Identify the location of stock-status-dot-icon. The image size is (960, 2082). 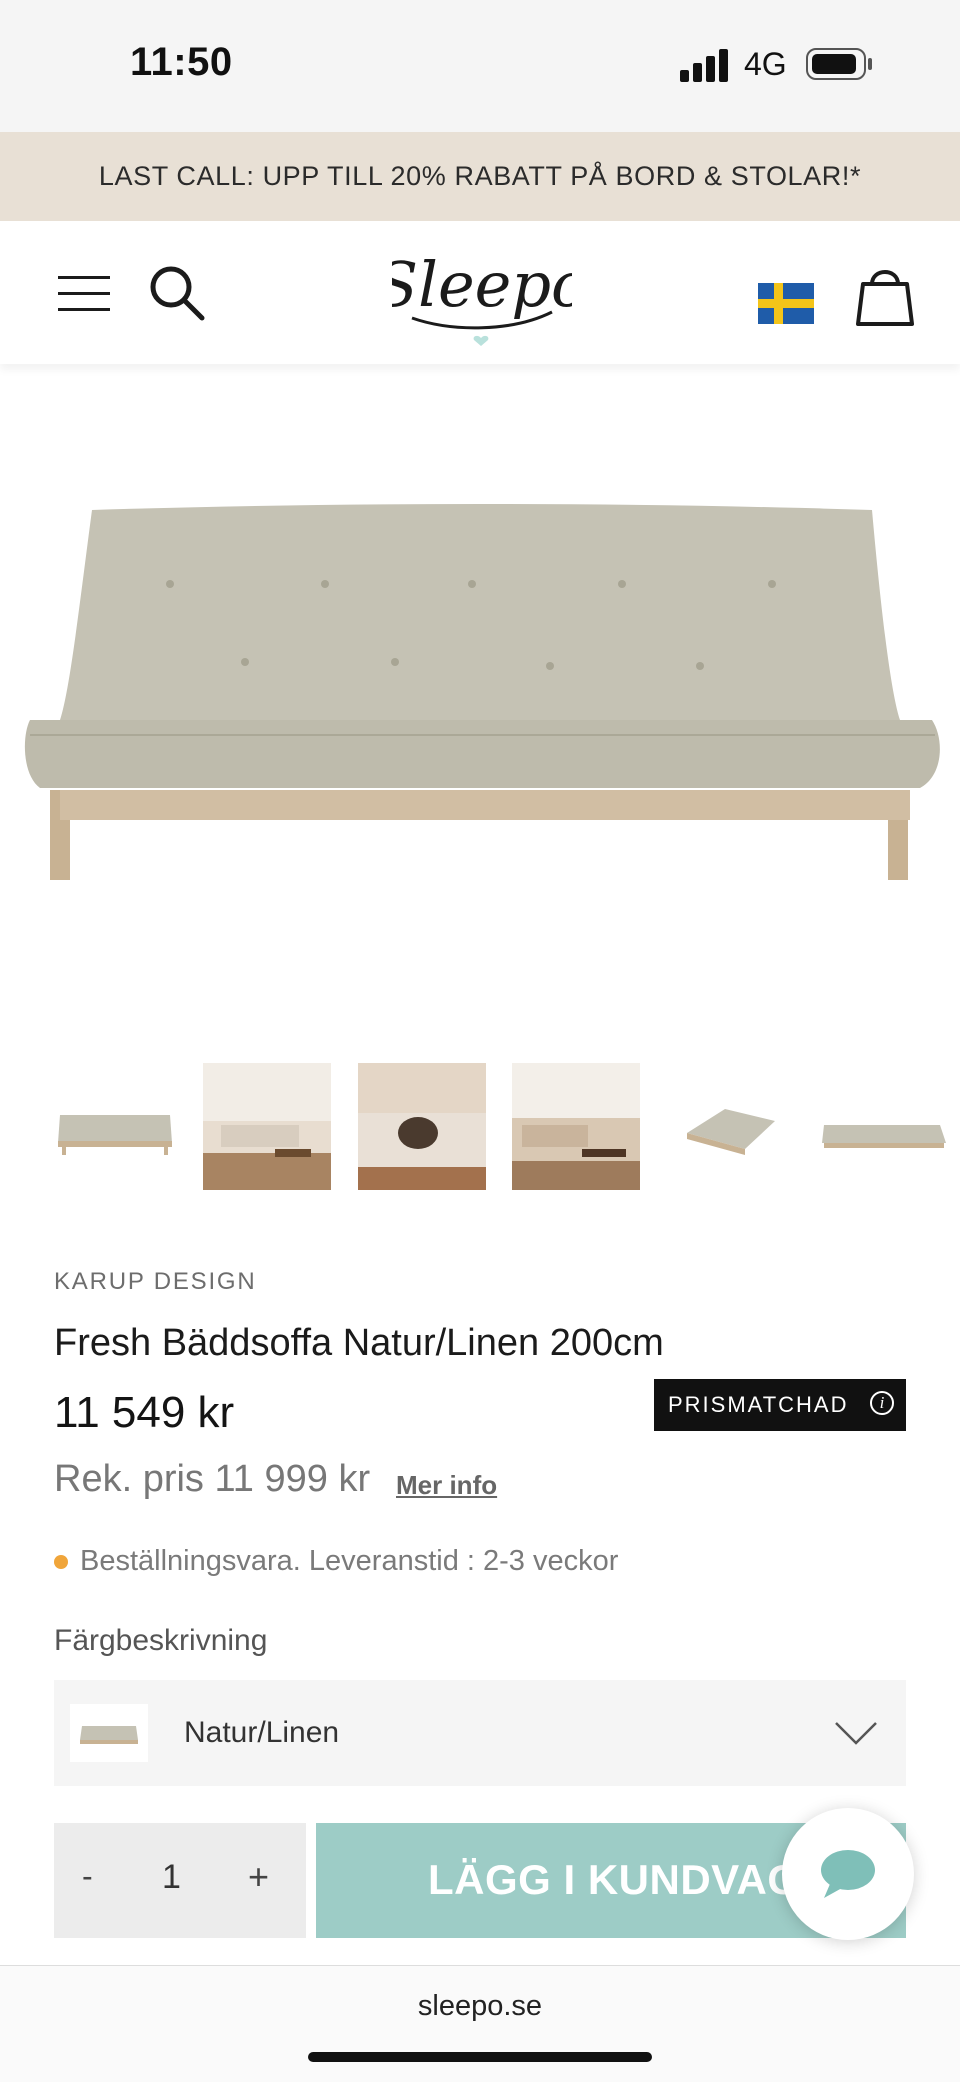
(61, 1562).